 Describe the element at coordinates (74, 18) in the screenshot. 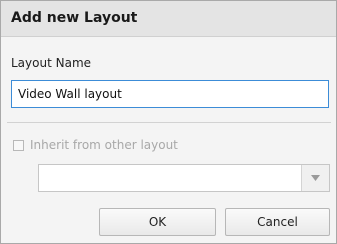

I see `dialog-title: Add new Layout` at that location.